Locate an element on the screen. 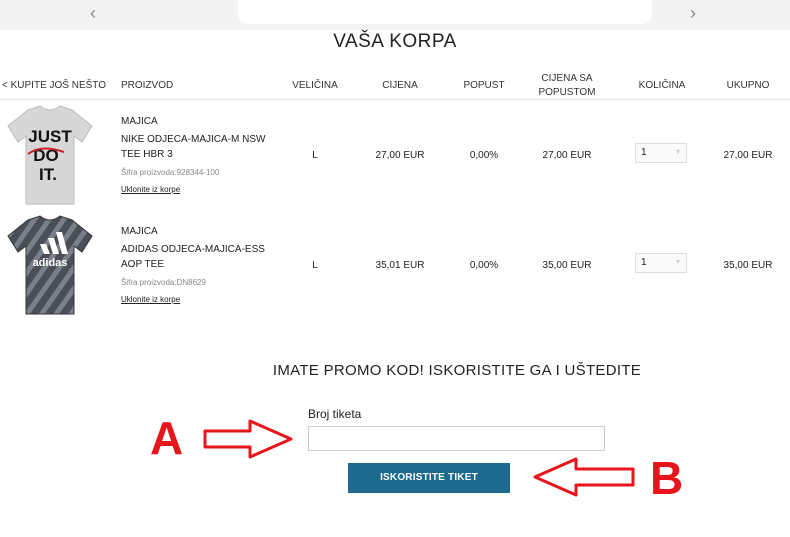  product-sku: Šifra proizvoda:DN8629 is located at coordinates (163, 282).